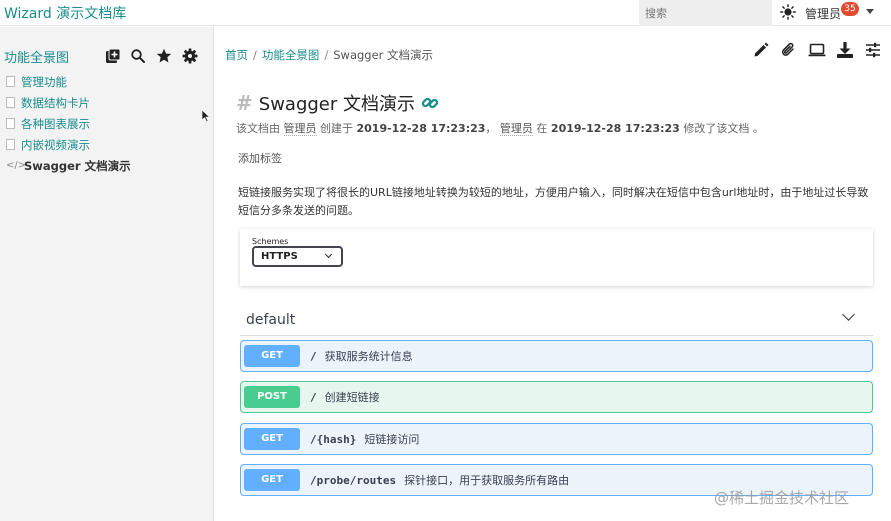 This screenshot has width=891, height=521. What do you see at coordinates (300, 129) in the screenshot?
I see `creator-link: 管理员` at bounding box center [300, 129].